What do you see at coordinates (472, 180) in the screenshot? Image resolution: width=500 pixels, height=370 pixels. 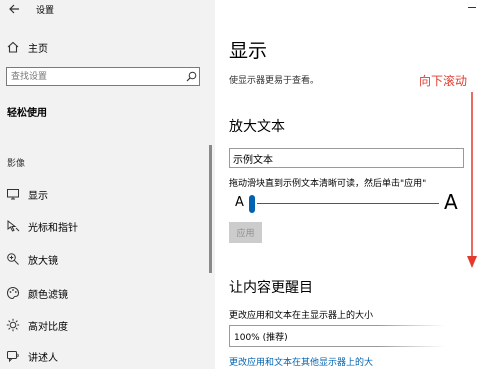 I see `scroll-down-arrow-icon` at bounding box center [472, 180].